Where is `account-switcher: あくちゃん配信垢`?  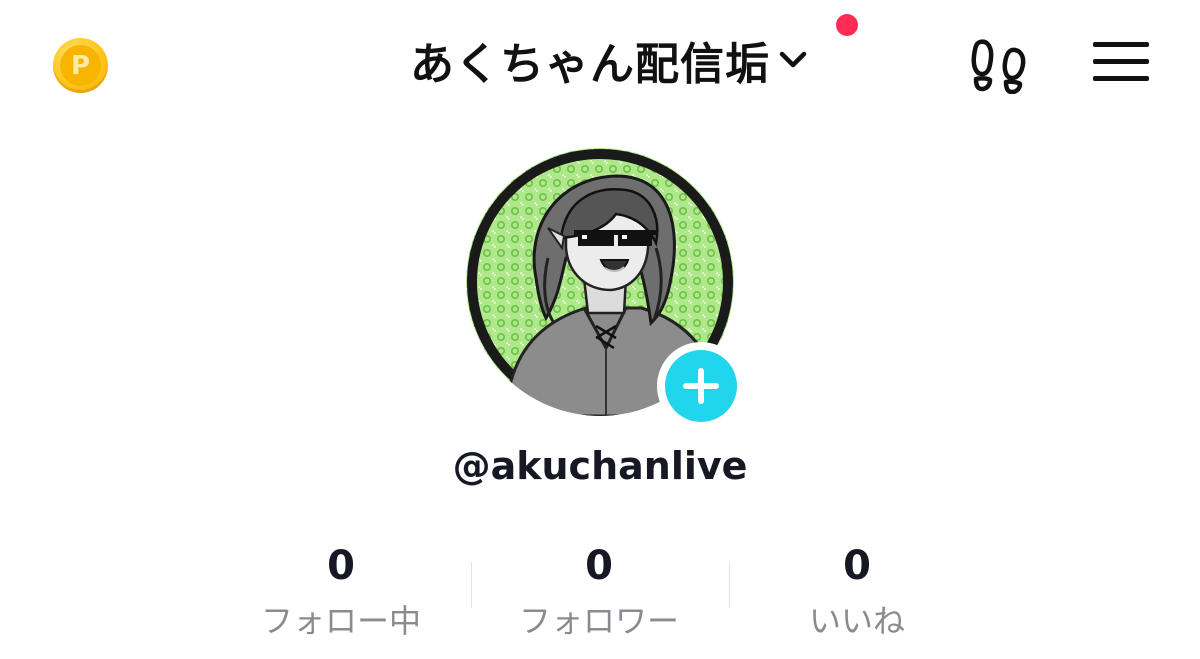
account-switcher: あくちゃん配信垢 is located at coordinates (610, 60).